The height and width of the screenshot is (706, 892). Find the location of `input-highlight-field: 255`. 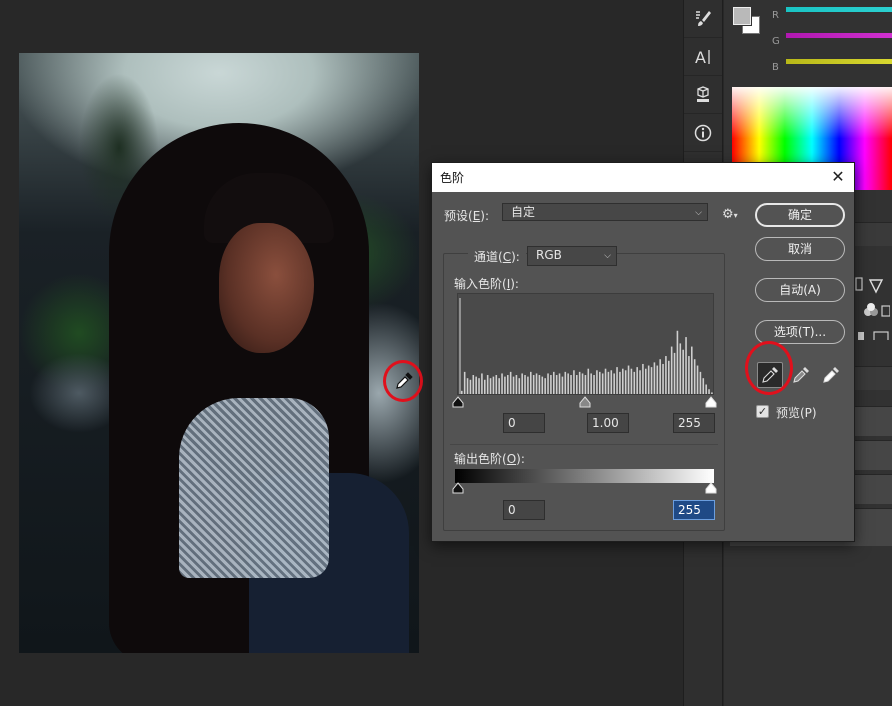

input-highlight-field: 255 is located at coordinates (694, 423).